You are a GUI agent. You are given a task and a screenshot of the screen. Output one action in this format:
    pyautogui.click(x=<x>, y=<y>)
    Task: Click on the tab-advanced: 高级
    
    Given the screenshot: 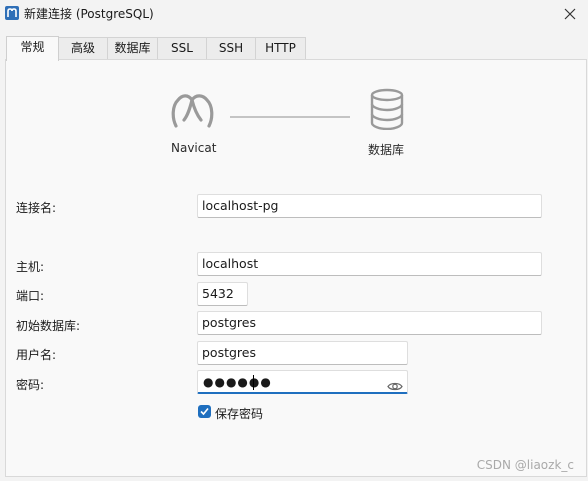 What is the action you would take?
    pyautogui.click(x=83, y=48)
    